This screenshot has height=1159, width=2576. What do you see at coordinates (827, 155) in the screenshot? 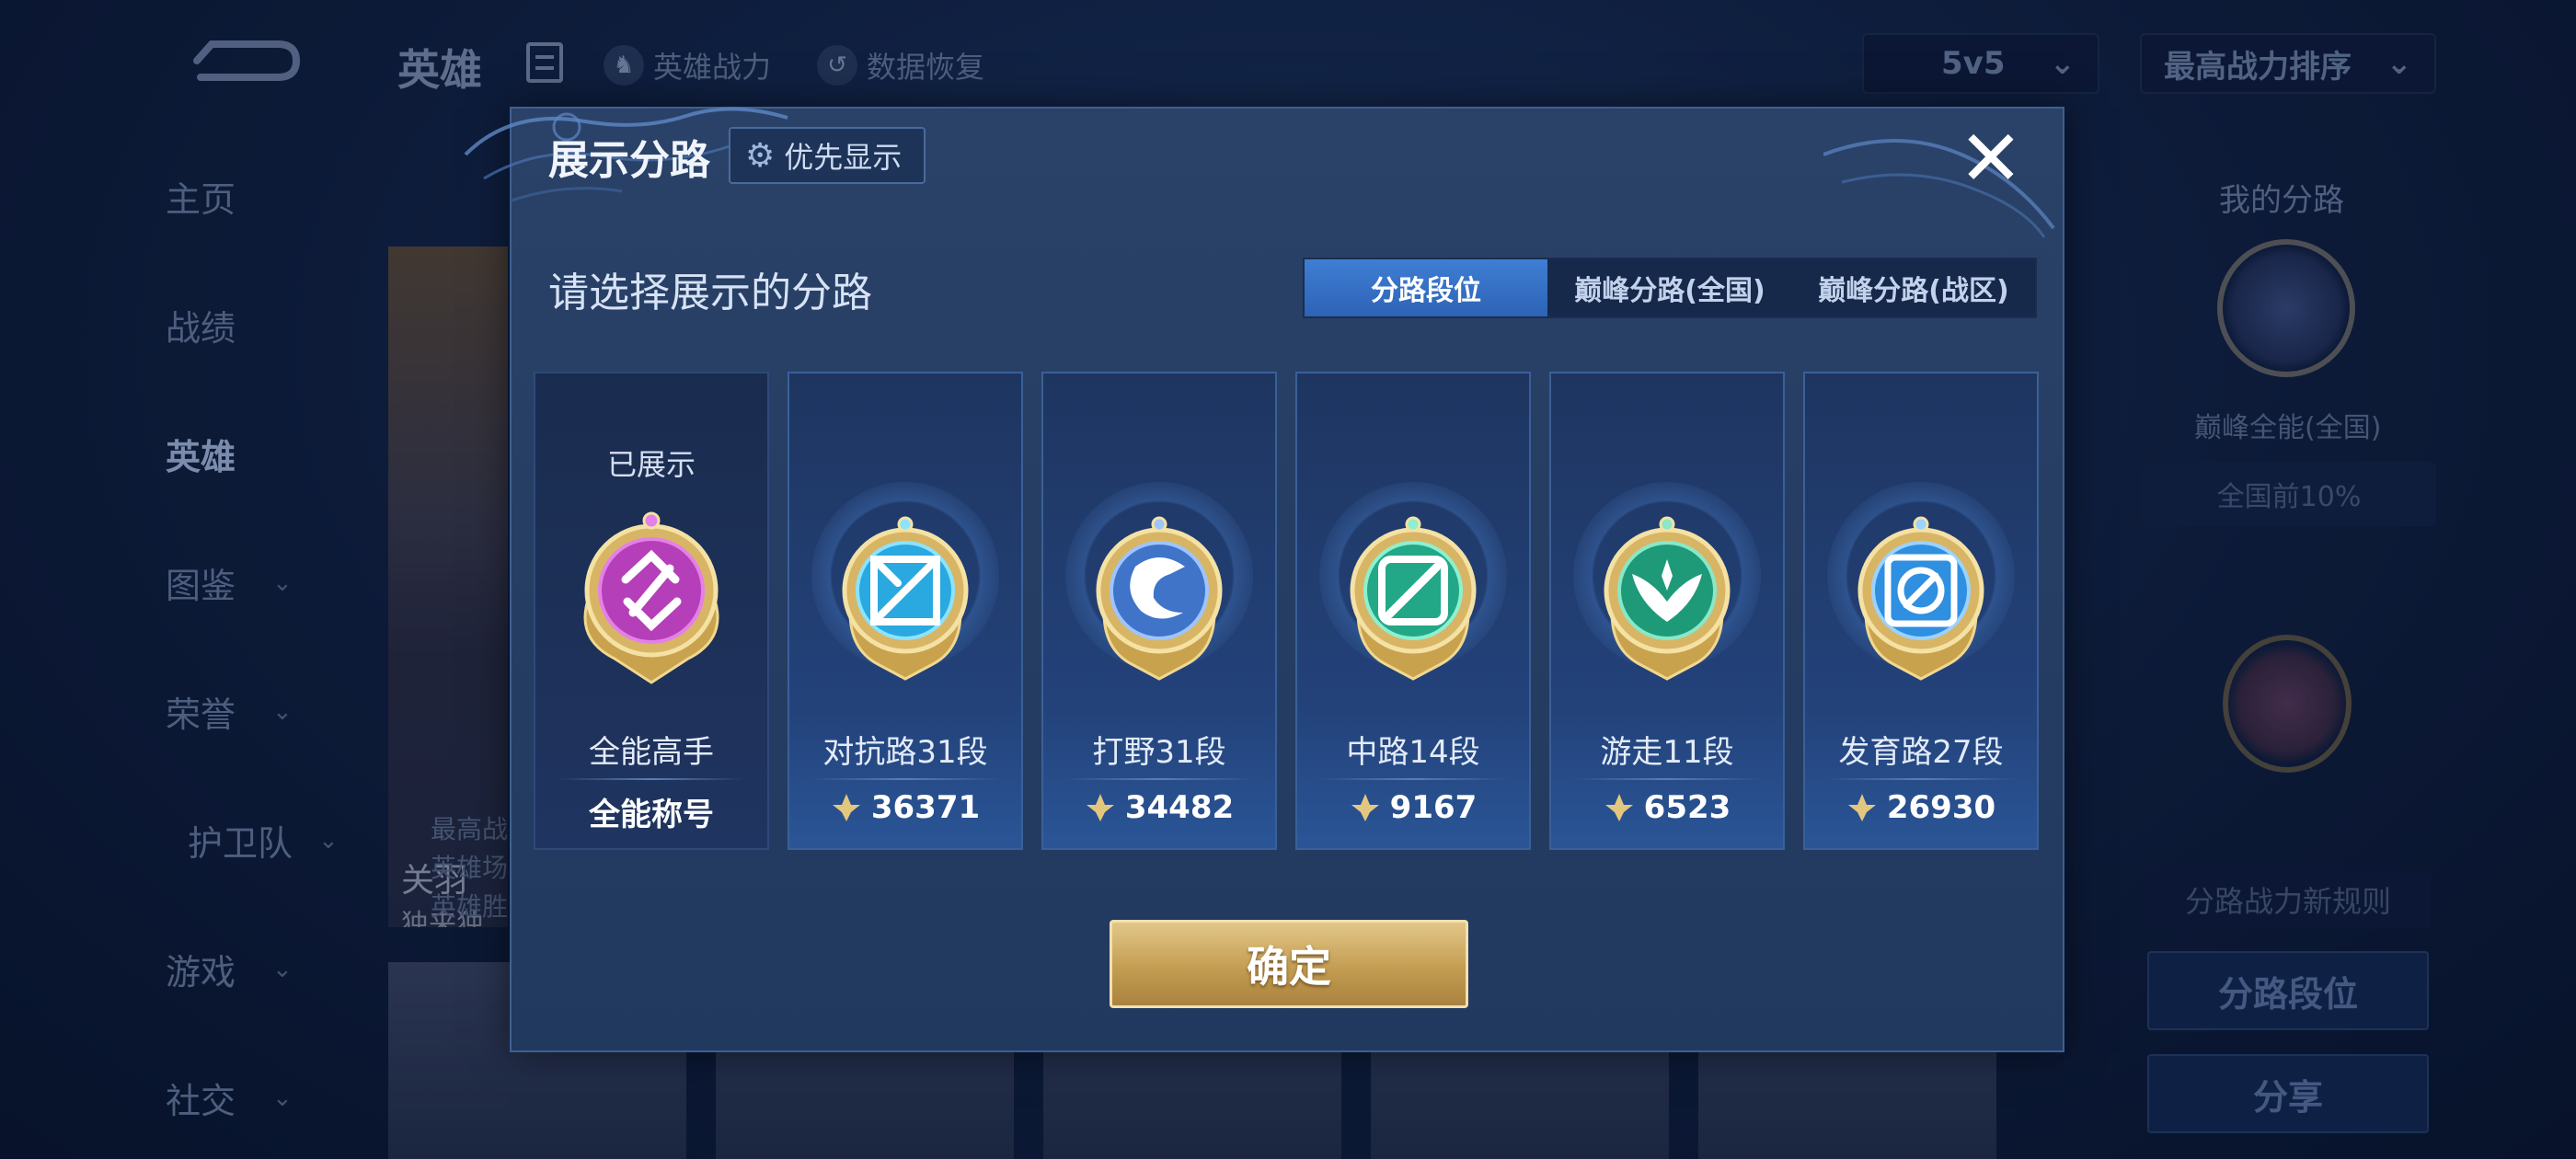
I see `priority-display-button: ⚙ 优先显示` at bounding box center [827, 155].